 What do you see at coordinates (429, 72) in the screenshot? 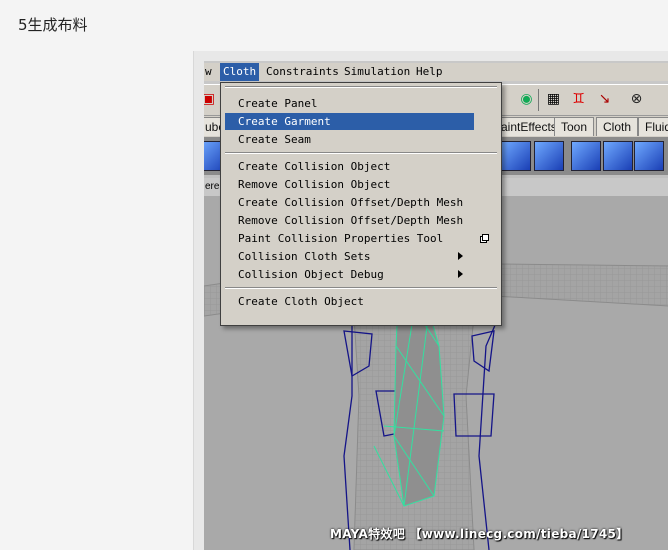
I see `menu-help: Help` at bounding box center [429, 72].